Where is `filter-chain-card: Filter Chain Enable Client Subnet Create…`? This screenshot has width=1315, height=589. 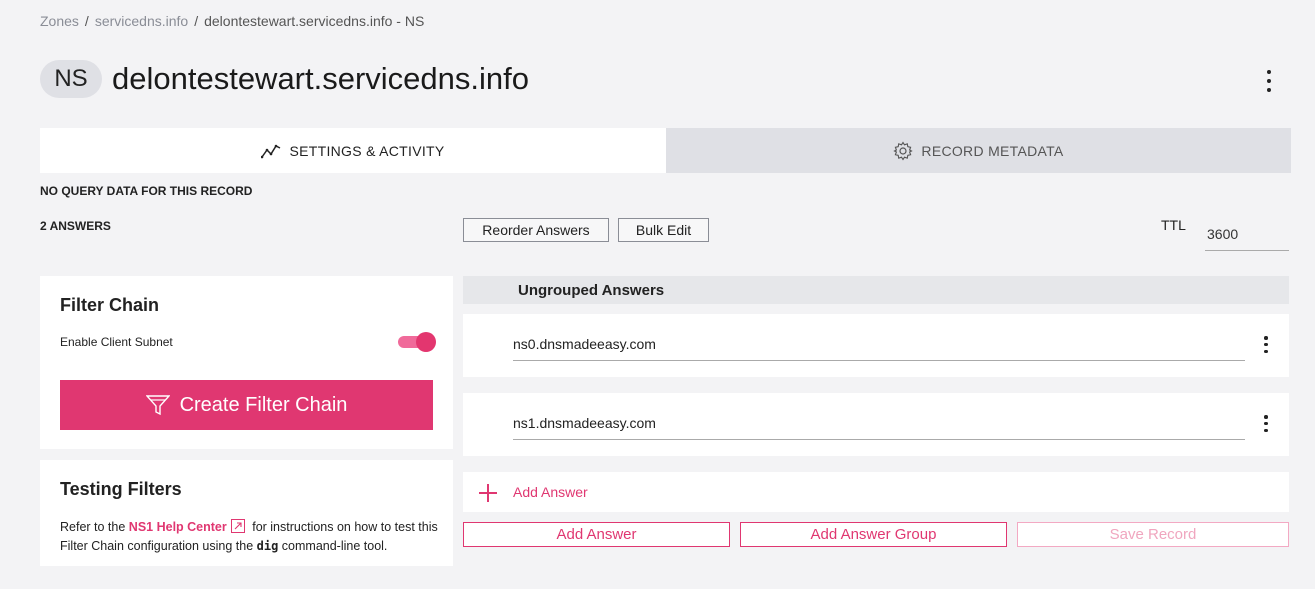 filter-chain-card: Filter Chain Enable Client Subnet Create… is located at coordinates (246, 362).